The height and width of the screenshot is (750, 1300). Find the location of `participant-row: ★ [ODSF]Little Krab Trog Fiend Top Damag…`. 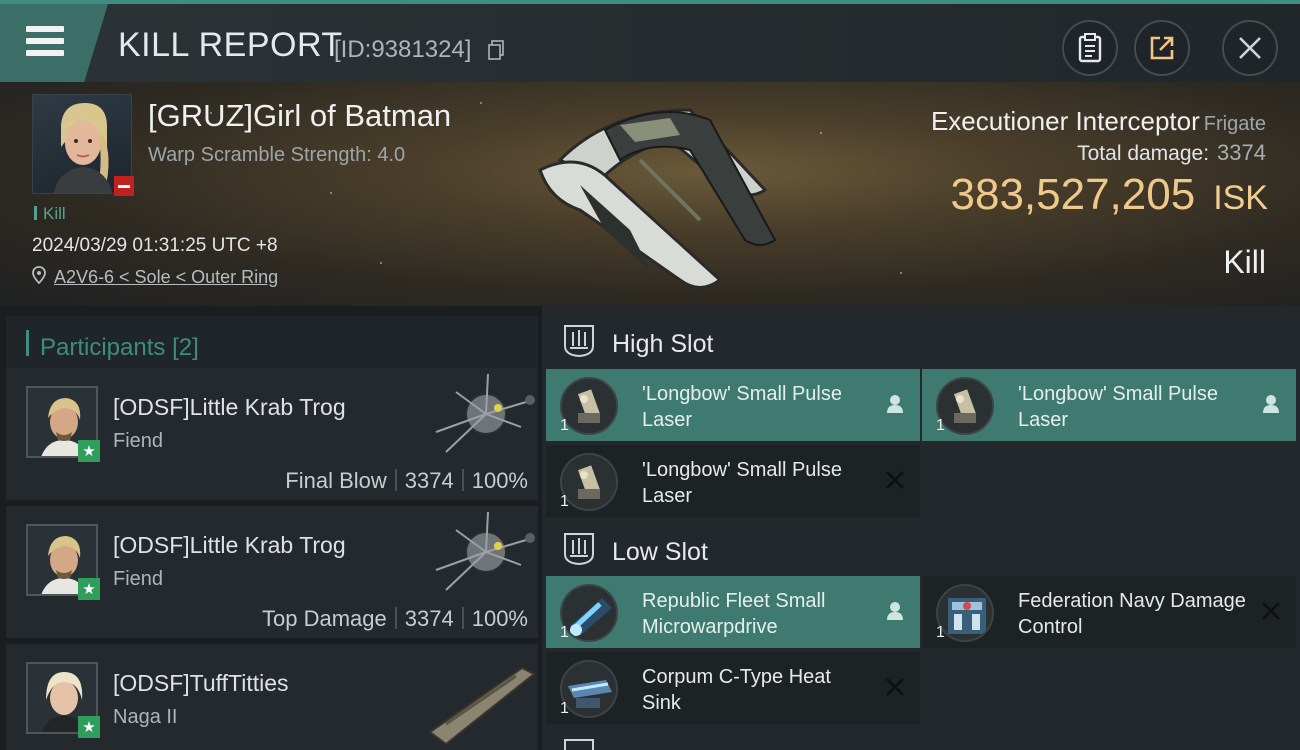

participant-row: ★ [ODSF]Little Krab Trog Fiend Top Damag… is located at coordinates (272, 572).